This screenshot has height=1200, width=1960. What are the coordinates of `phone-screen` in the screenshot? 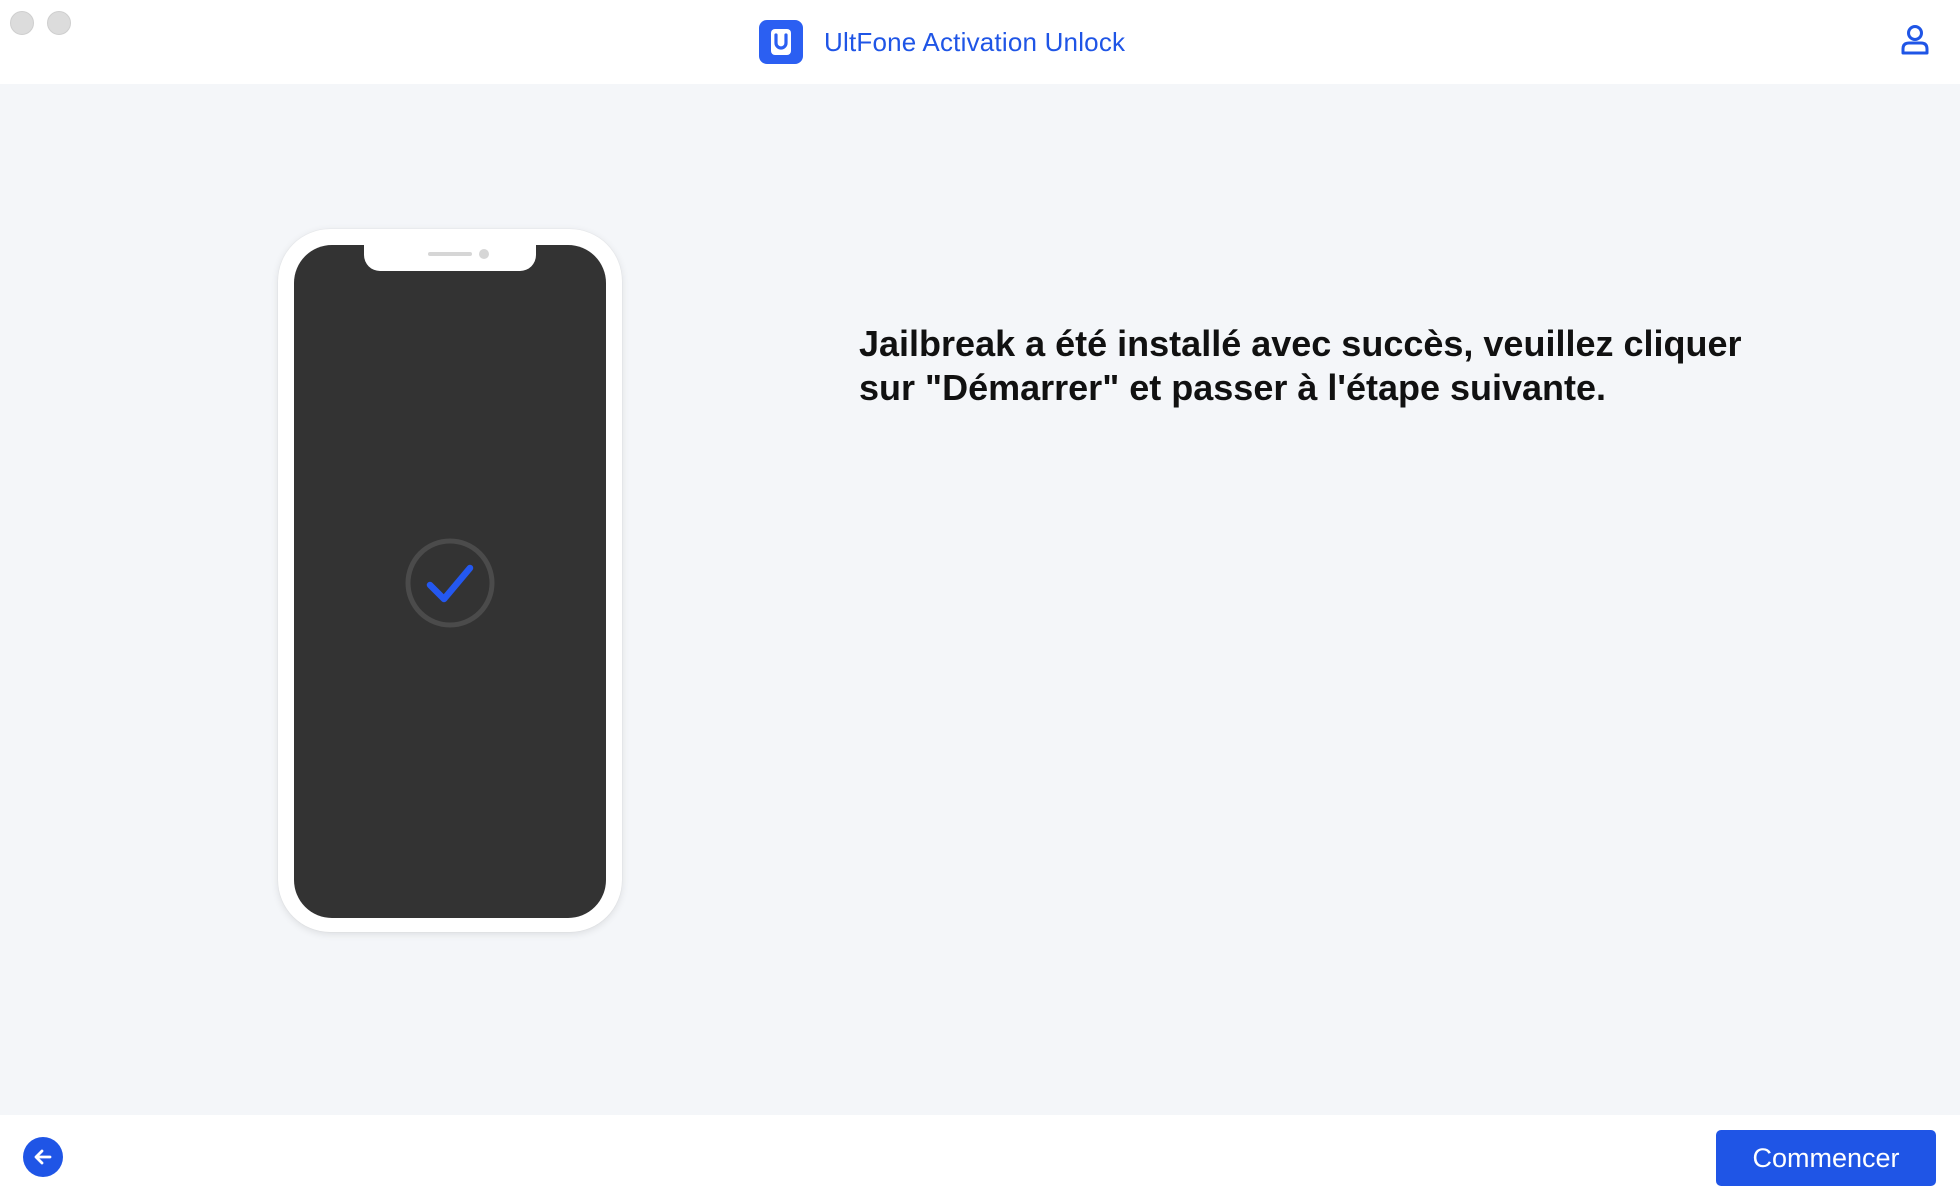 It's located at (450, 581).